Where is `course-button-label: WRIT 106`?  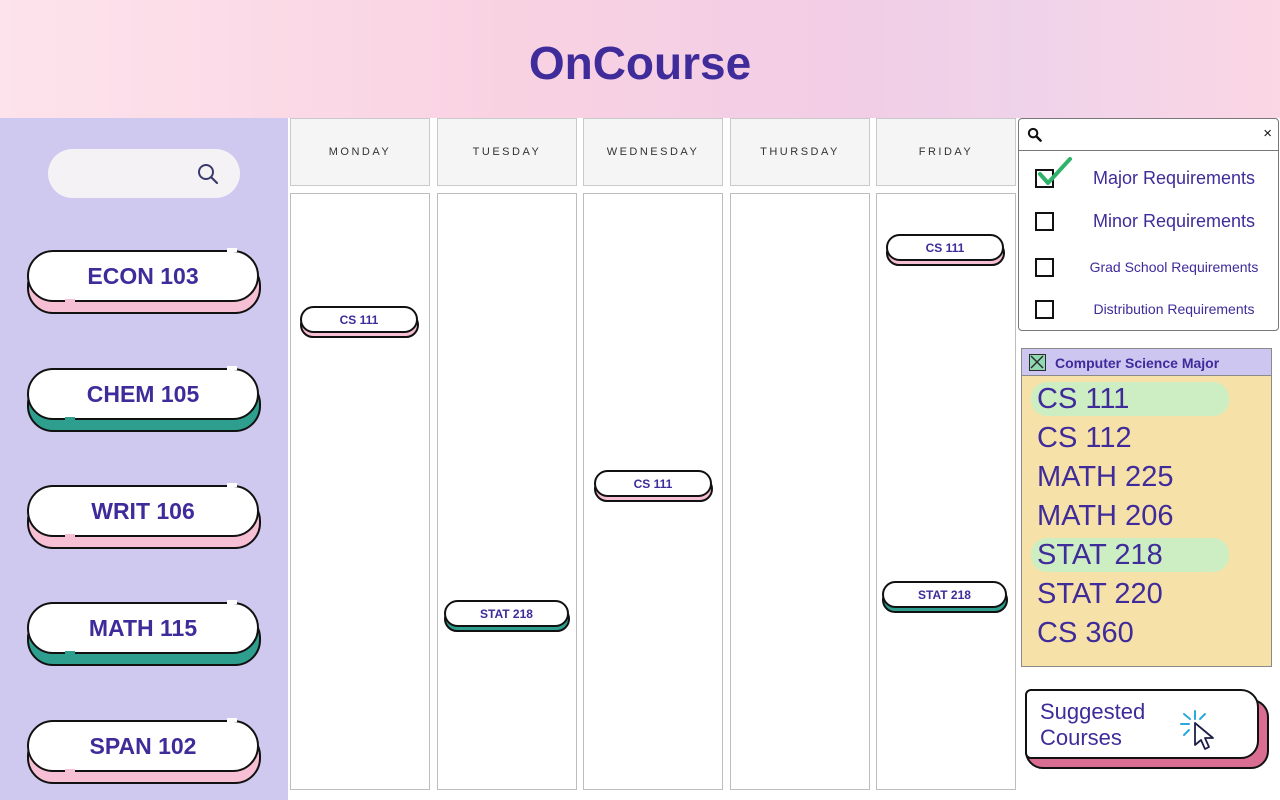
course-button-label: WRIT 106 is located at coordinates (143, 511).